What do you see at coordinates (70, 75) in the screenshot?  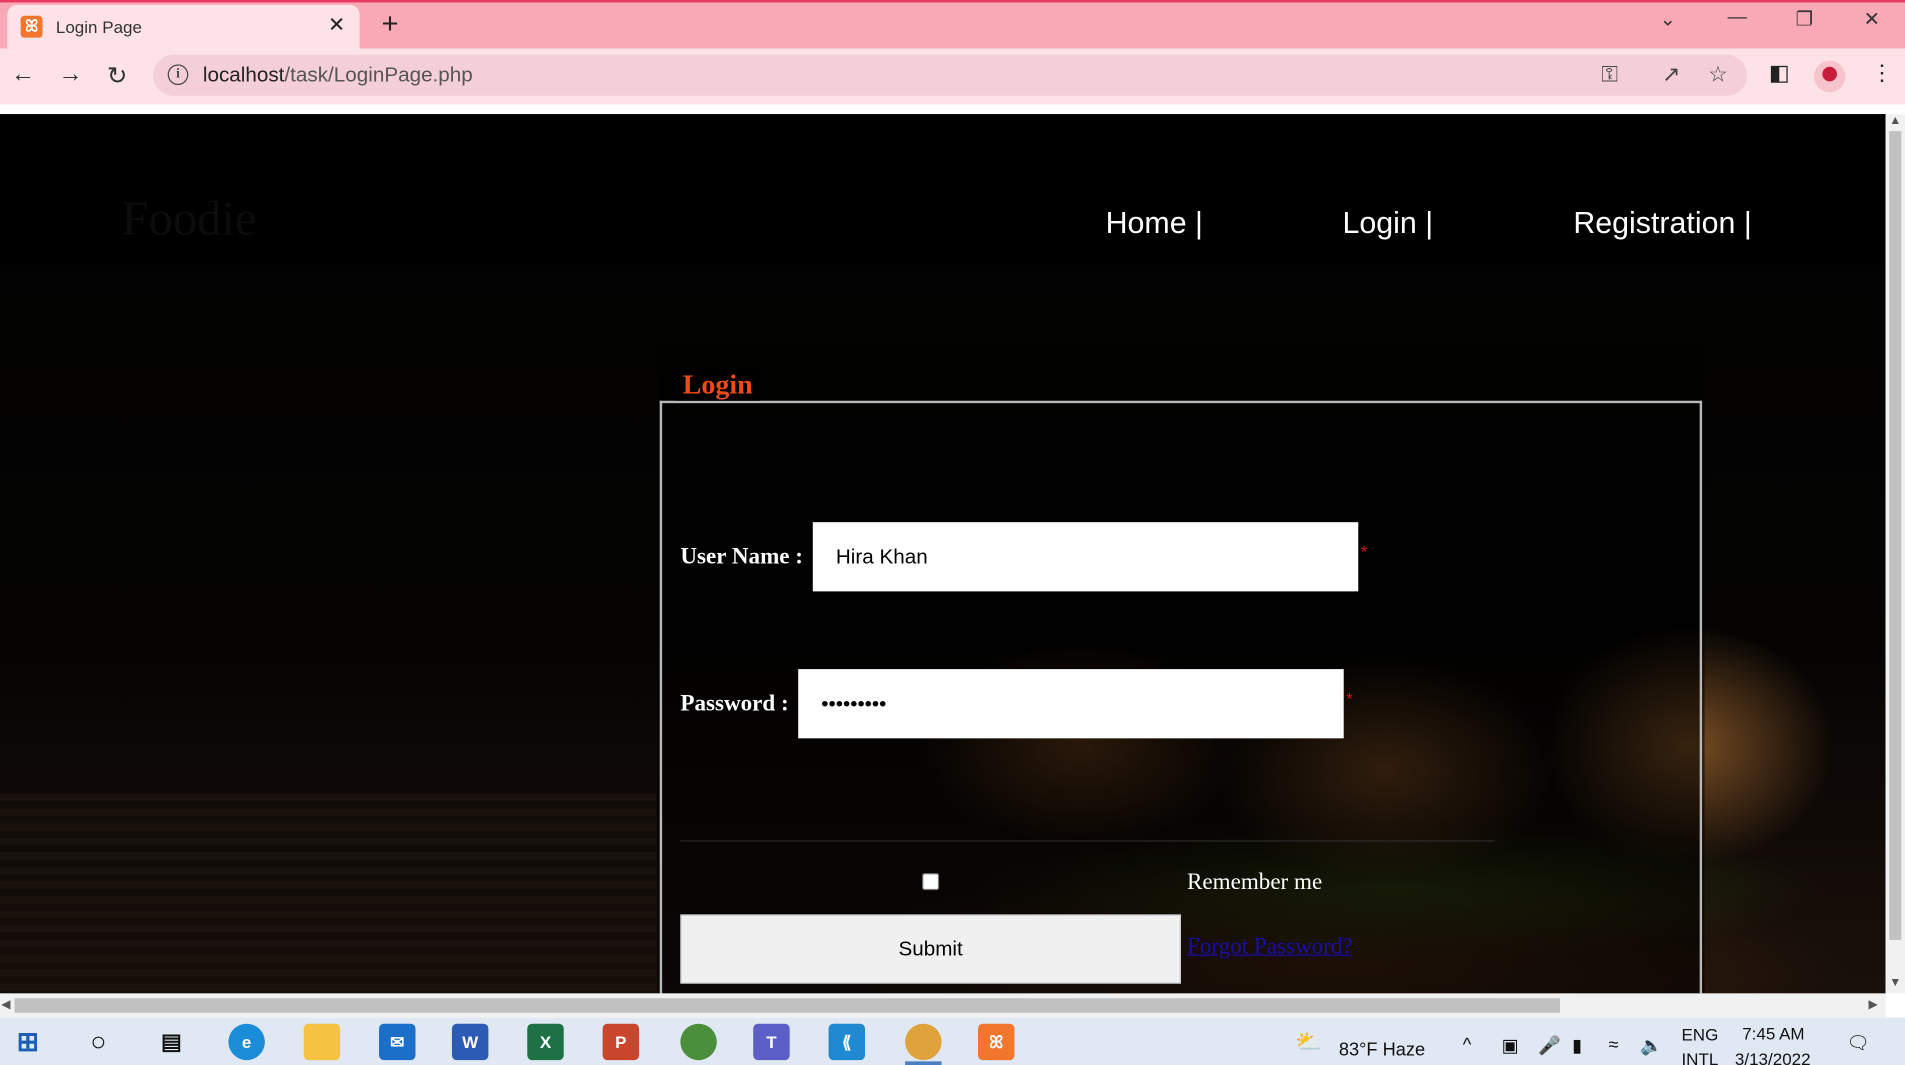 I see `forward-arrow-icon: →` at bounding box center [70, 75].